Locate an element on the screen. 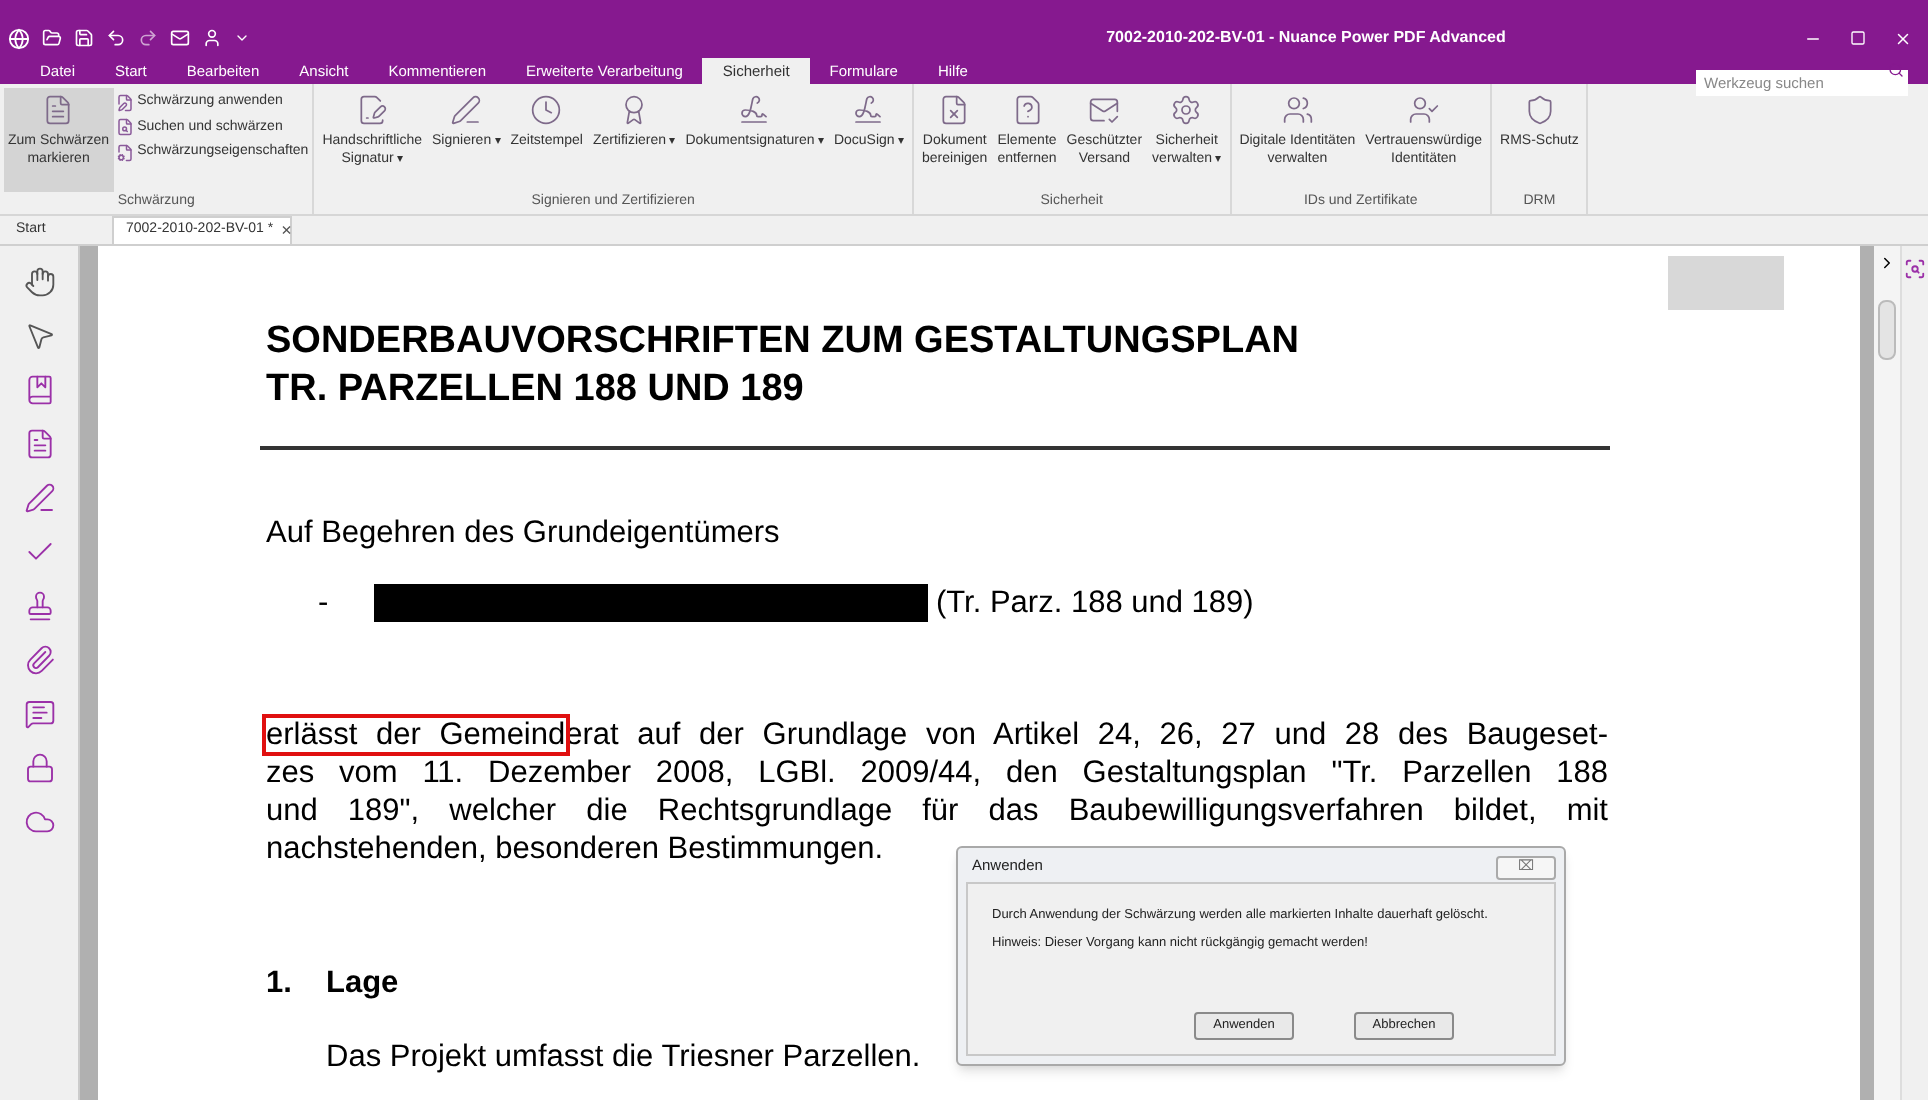  window-title: 7002-2010-202-BV-01 - Nuance Power PDF Advanced is located at coordinates (1306, 38).